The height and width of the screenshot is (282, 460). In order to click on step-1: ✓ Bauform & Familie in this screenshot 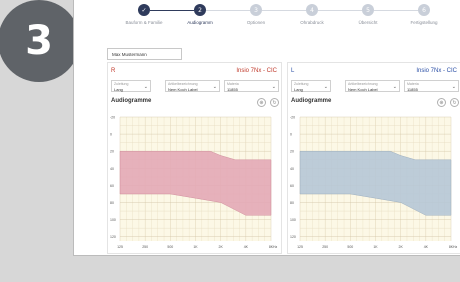, I will do `click(144, 14)`.